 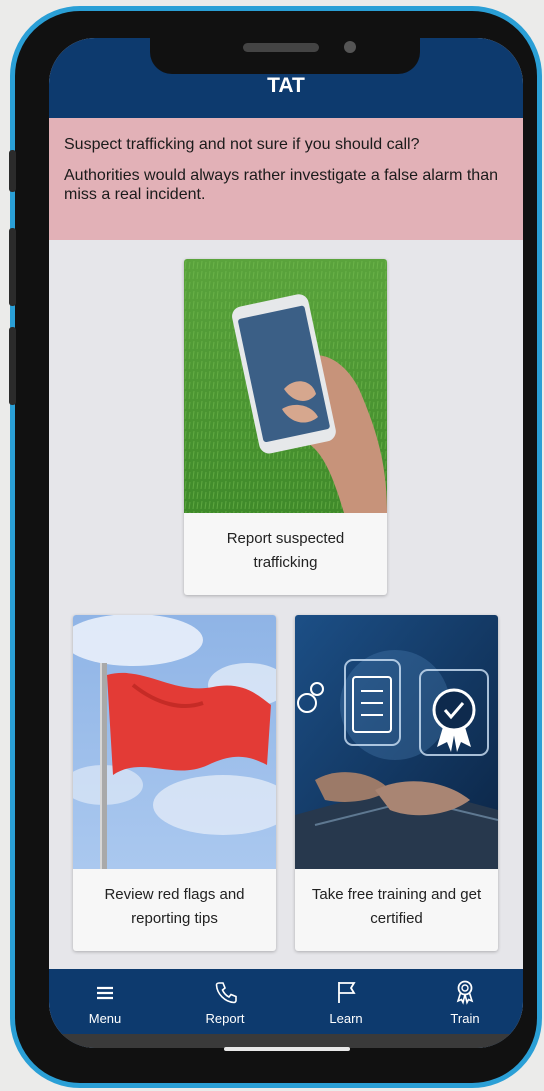 What do you see at coordinates (286, 1041) in the screenshot?
I see `home-bar-area` at bounding box center [286, 1041].